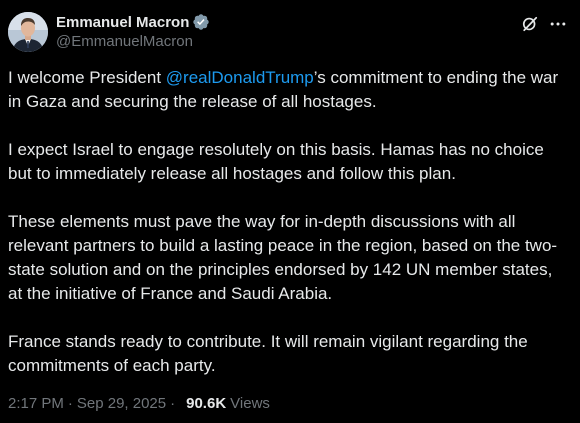 The width and height of the screenshot is (580, 423). Describe the element at coordinates (530, 24) in the screenshot. I see `grok-icon` at that location.